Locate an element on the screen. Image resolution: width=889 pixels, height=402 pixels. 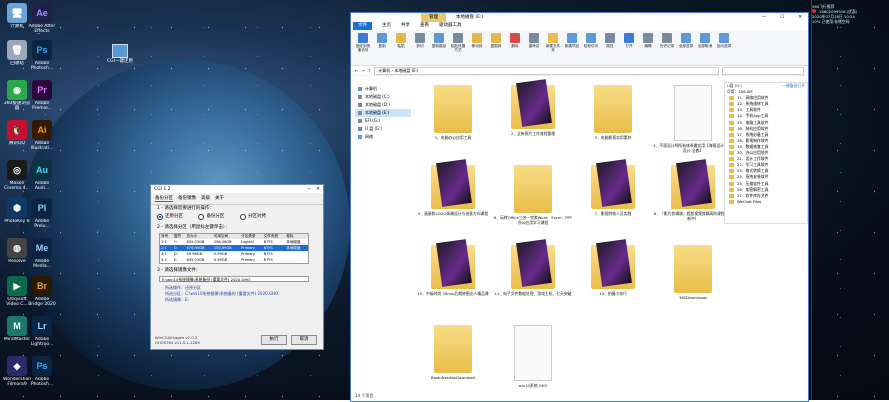
usb-open-link: 一键备份打开 is located at coordinates (793, 86).